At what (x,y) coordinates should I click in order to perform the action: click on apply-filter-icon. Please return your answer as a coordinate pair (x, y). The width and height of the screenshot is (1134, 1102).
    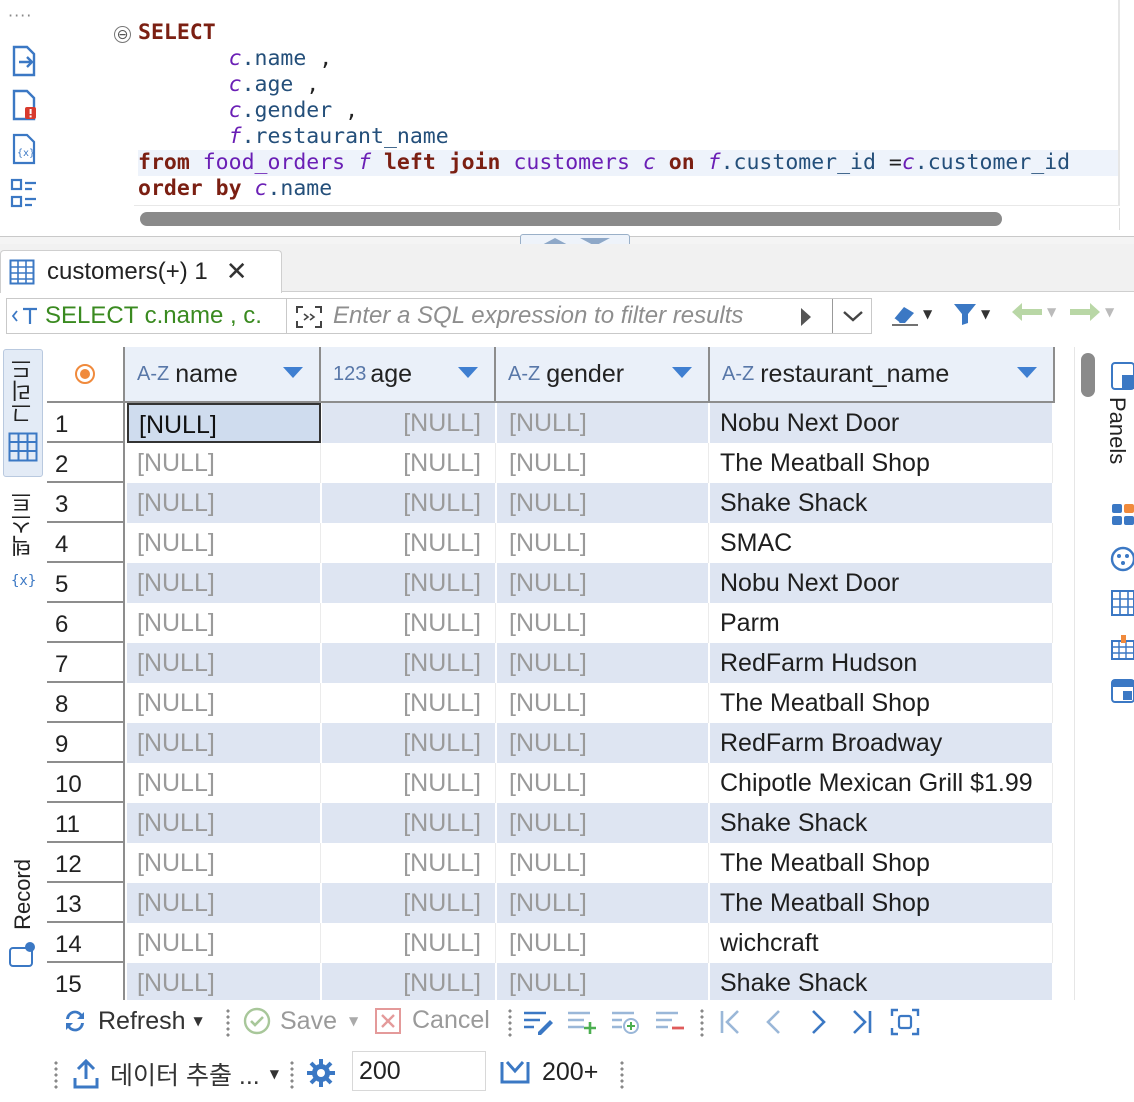
    Looking at the image, I should click on (806, 317).